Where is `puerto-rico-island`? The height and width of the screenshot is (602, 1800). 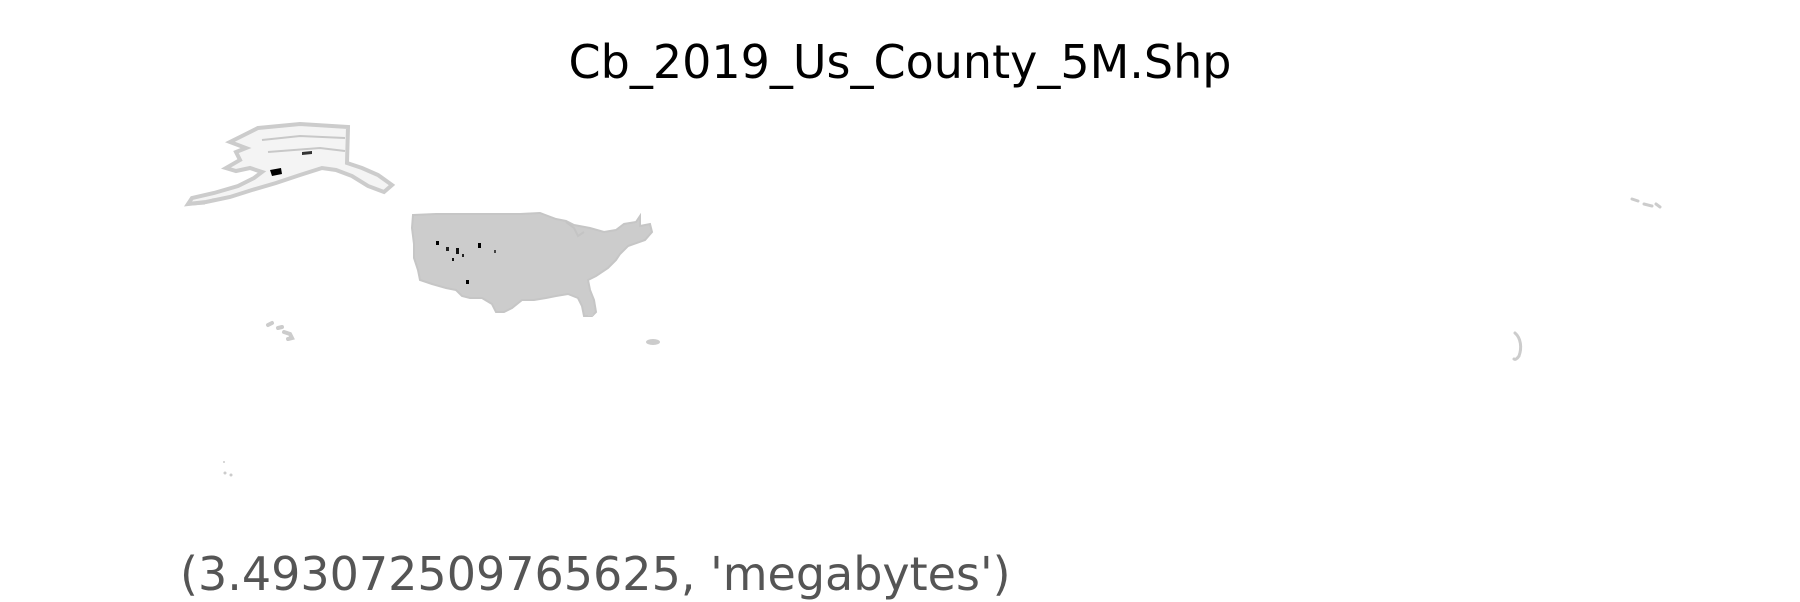
puerto-rico-island is located at coordinates (653, 342).